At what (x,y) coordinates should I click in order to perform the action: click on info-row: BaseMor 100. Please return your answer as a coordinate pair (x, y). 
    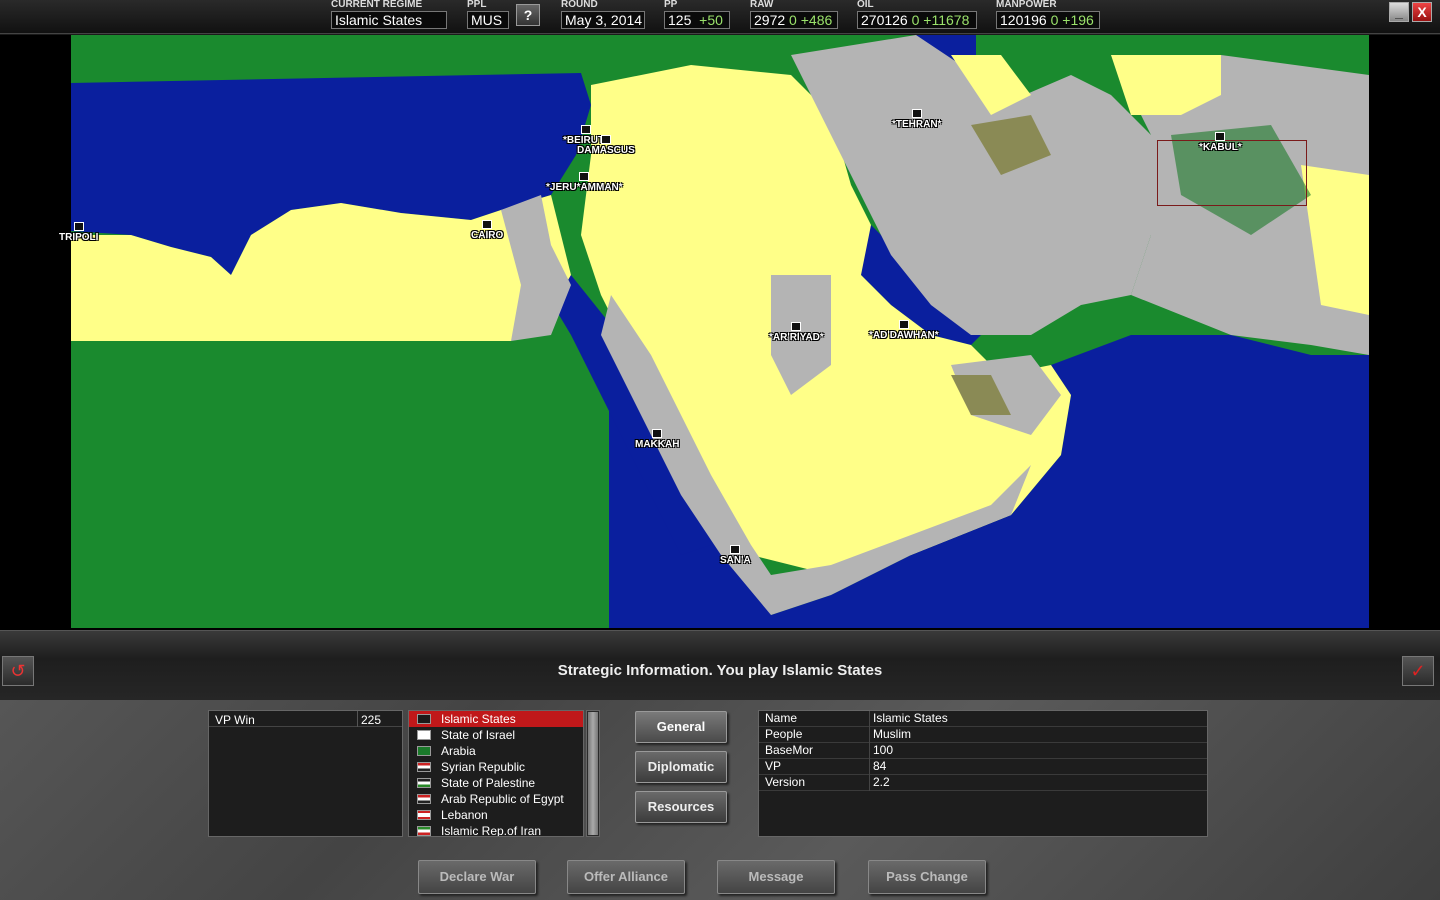
    Looking at the image, I should click on (983, 751).